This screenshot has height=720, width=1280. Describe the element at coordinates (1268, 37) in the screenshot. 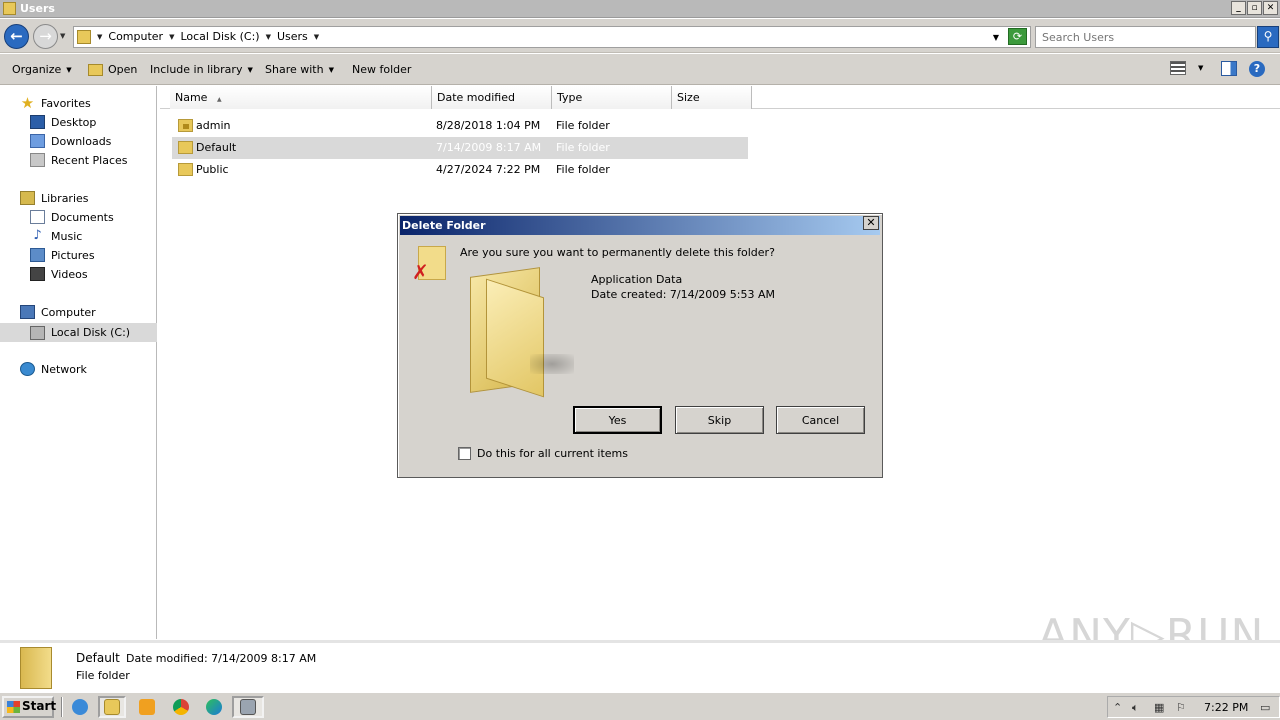

I see `search-icon: ⚲` at that location.